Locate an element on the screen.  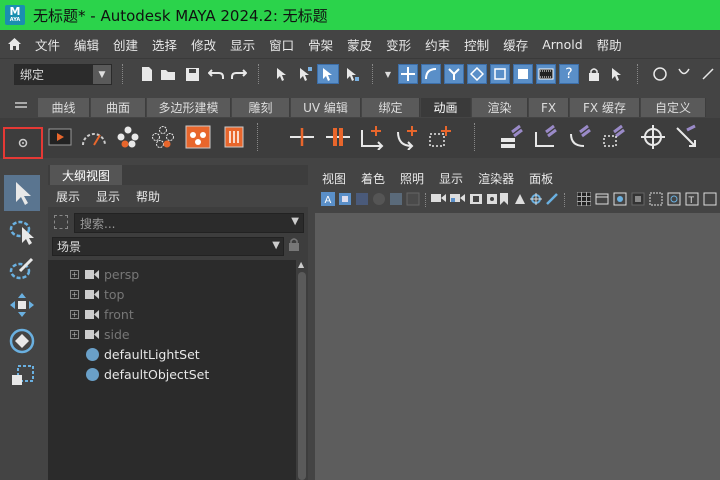
menu-modify: 修改 is located at coordinates (203, 44).